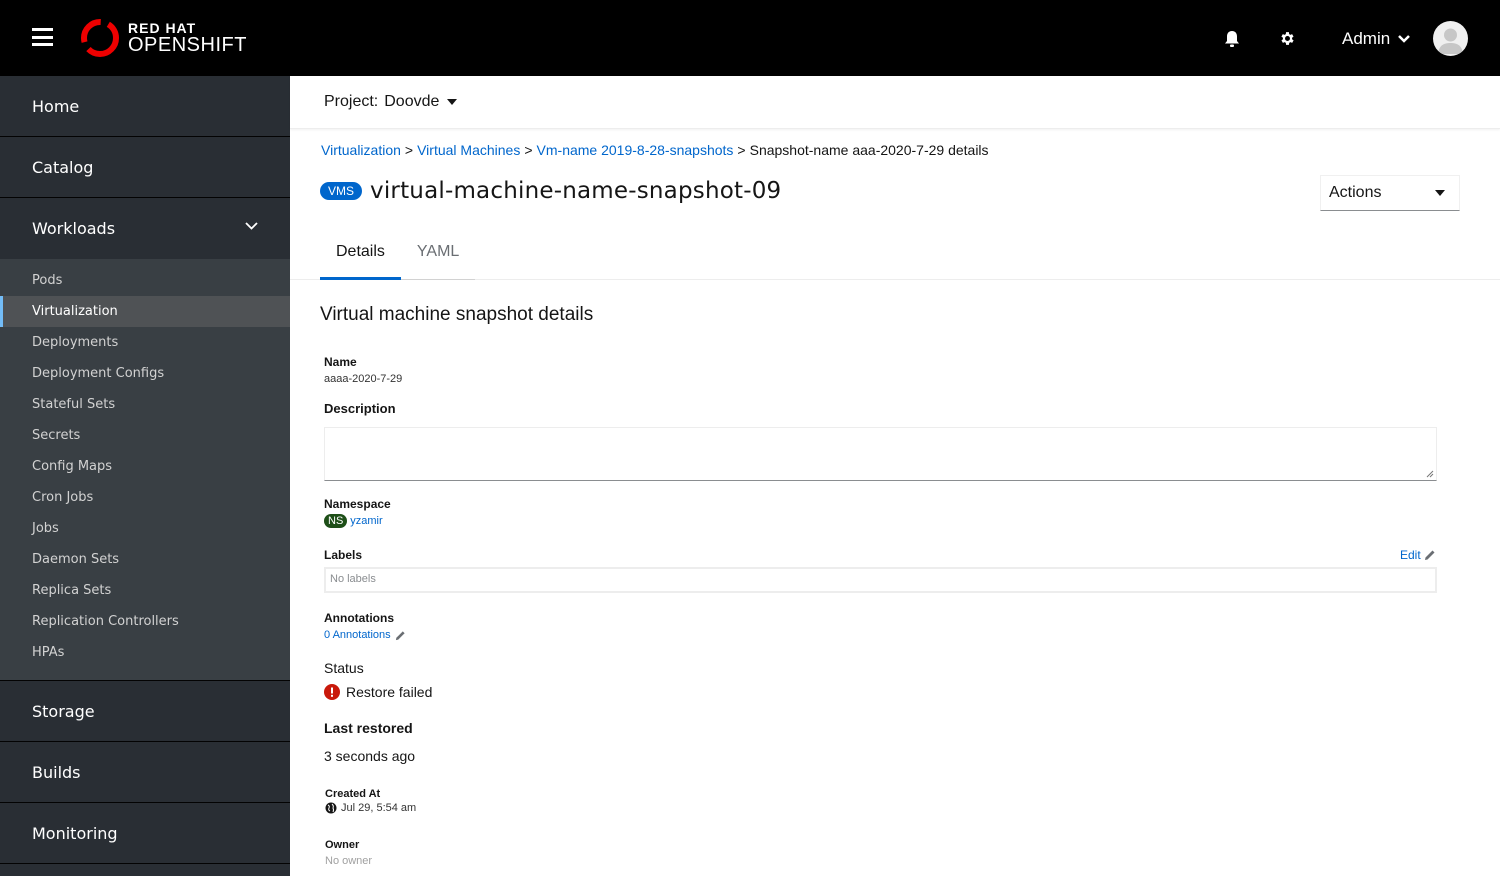 The height and width of the screenshot is (876, 1500). Describe the element at coordinates (1355, 192) in the screenshot. I see `actions-label: Actions` at that location.